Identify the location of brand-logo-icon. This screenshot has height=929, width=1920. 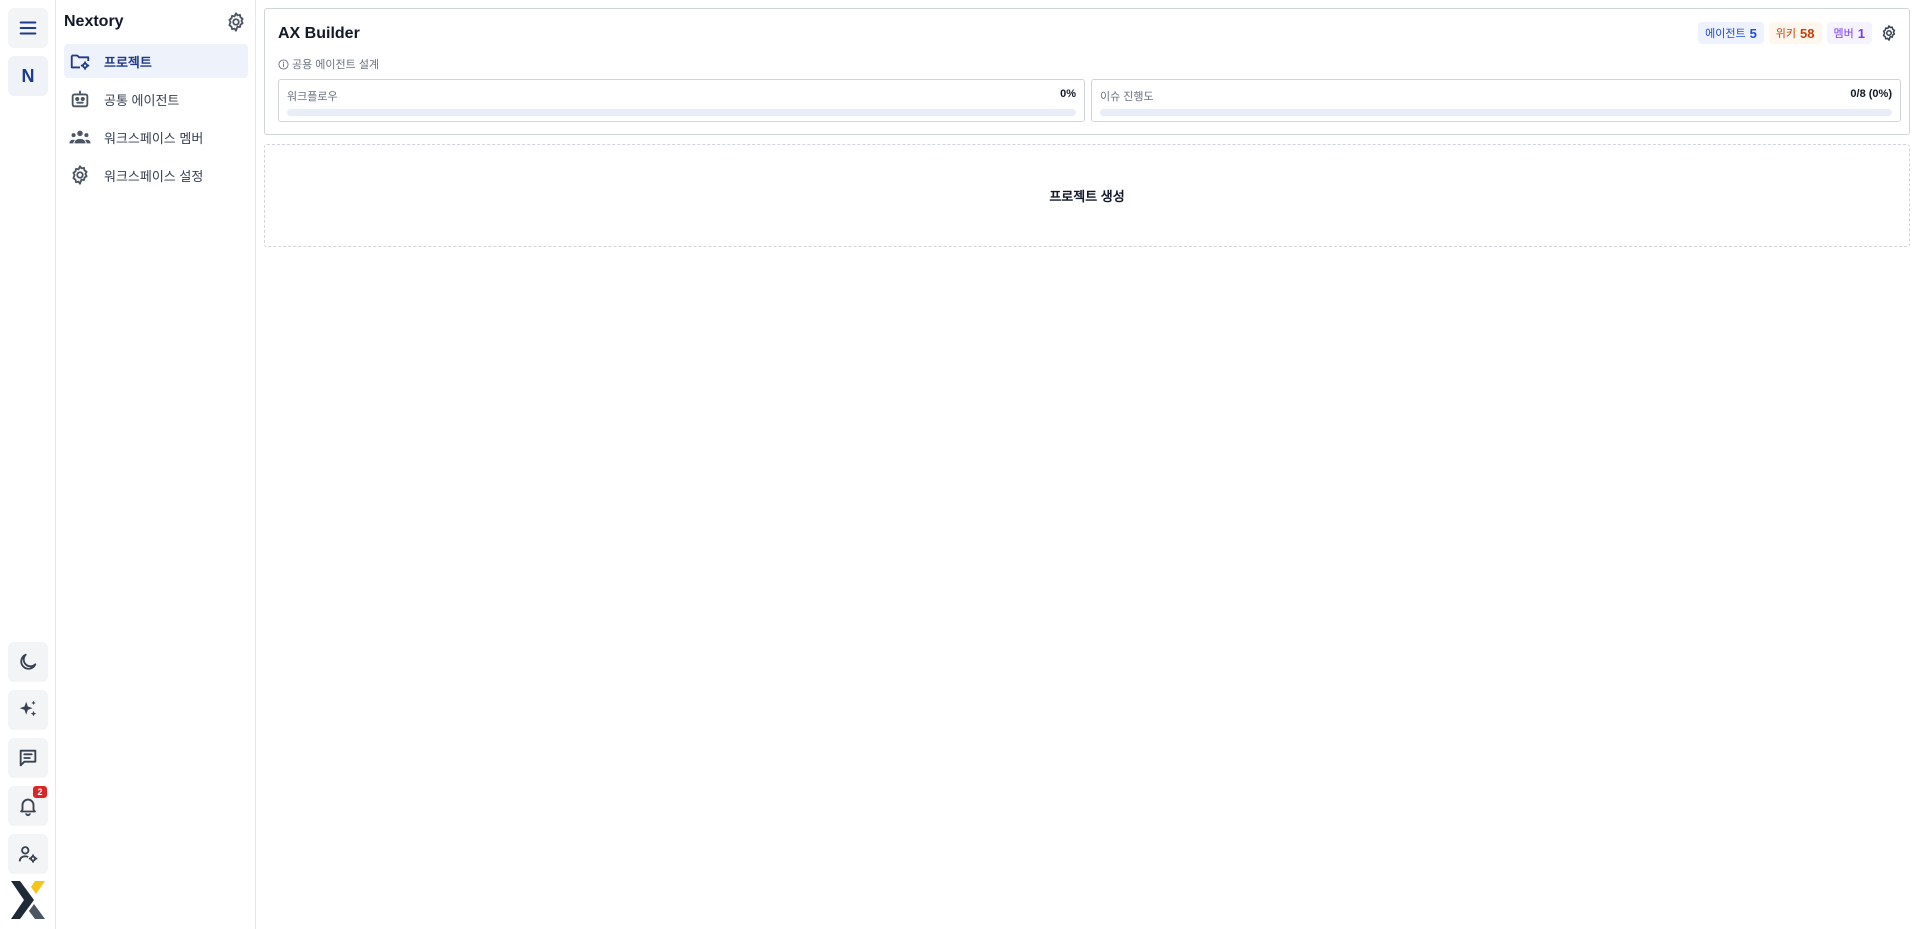
(28, 900).